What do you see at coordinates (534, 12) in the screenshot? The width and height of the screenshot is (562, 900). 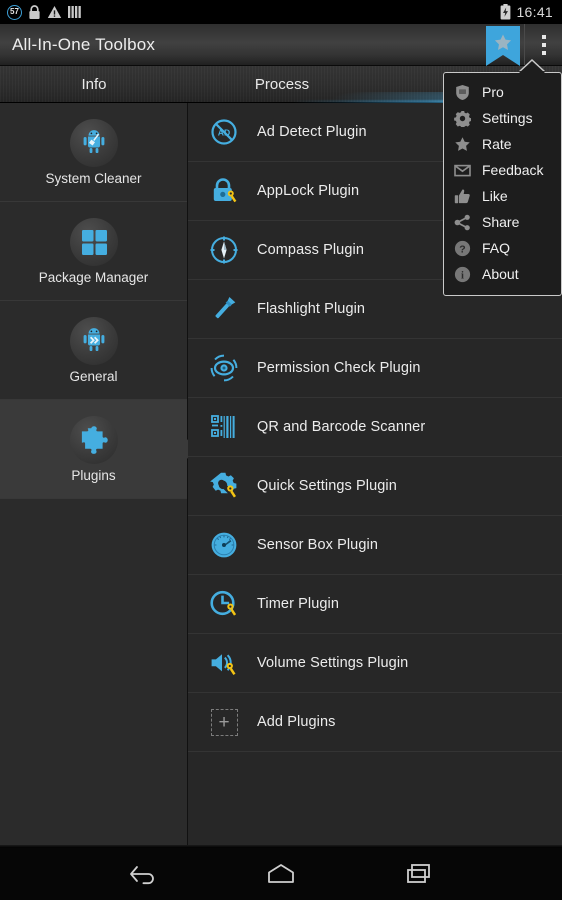 I see `status-clock: 16:41` at bounding box center [534, 12].